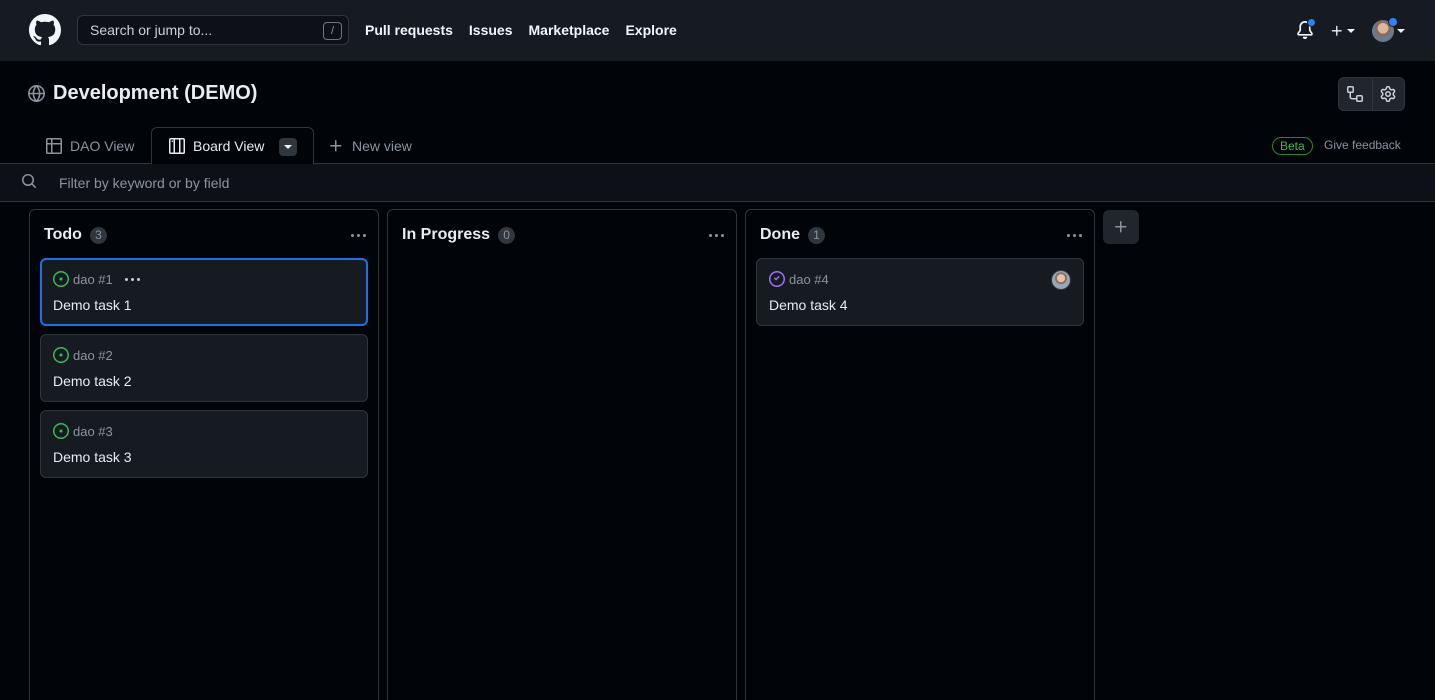 The image size is (1435, 700). Describe the element at coordinates (521, 30) in the screenshot. I see `top-nav: Pull requests Issues Marketplace Explore` at that location.